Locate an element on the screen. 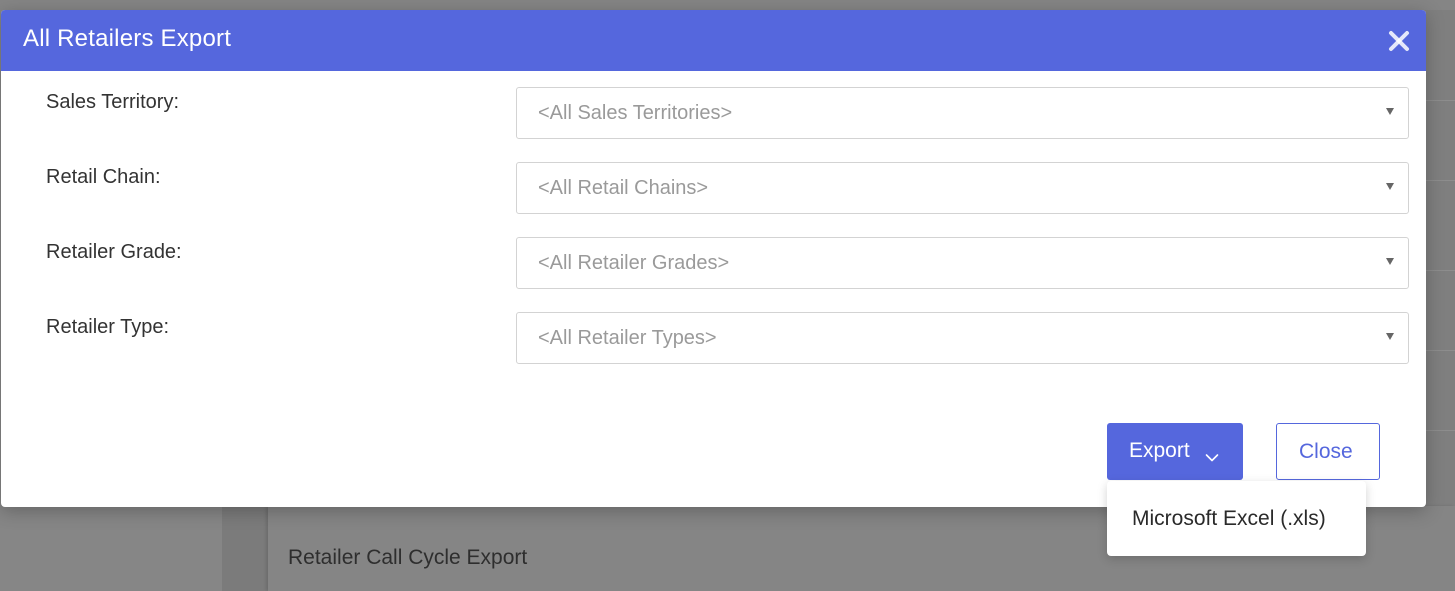 The image size is (1455, 591). field-row-retailer-grade: Retailer Grade: <All Retailer Grades> is located at coordinates (713, 264).